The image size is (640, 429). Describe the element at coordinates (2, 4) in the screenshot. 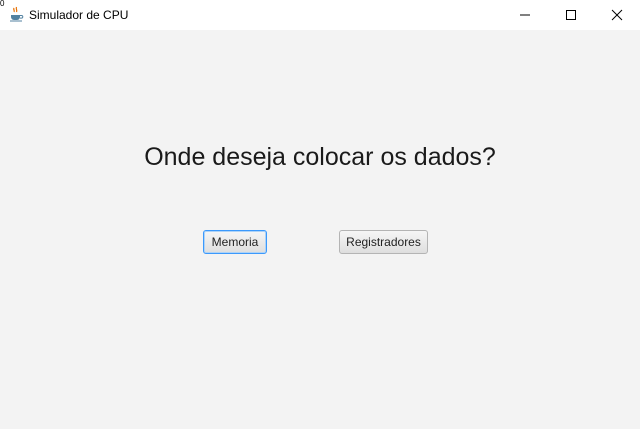

I see `corner-mark: 0` at that location.